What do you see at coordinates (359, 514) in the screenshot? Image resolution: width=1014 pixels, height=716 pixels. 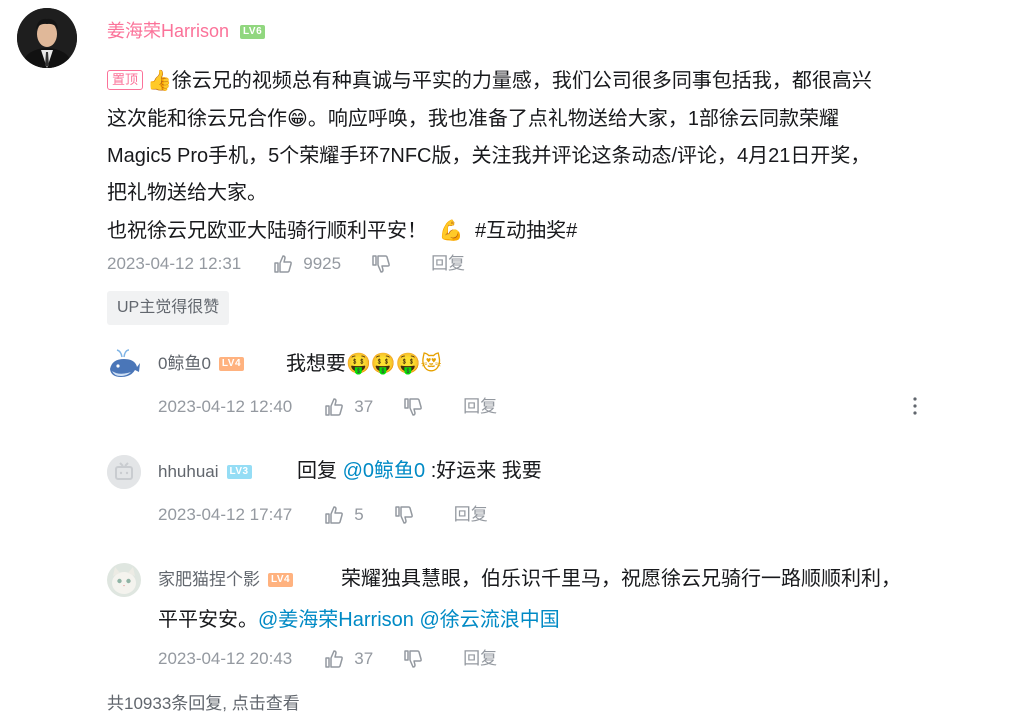 I see `like-count: 5` at bounding box center [359, 514].